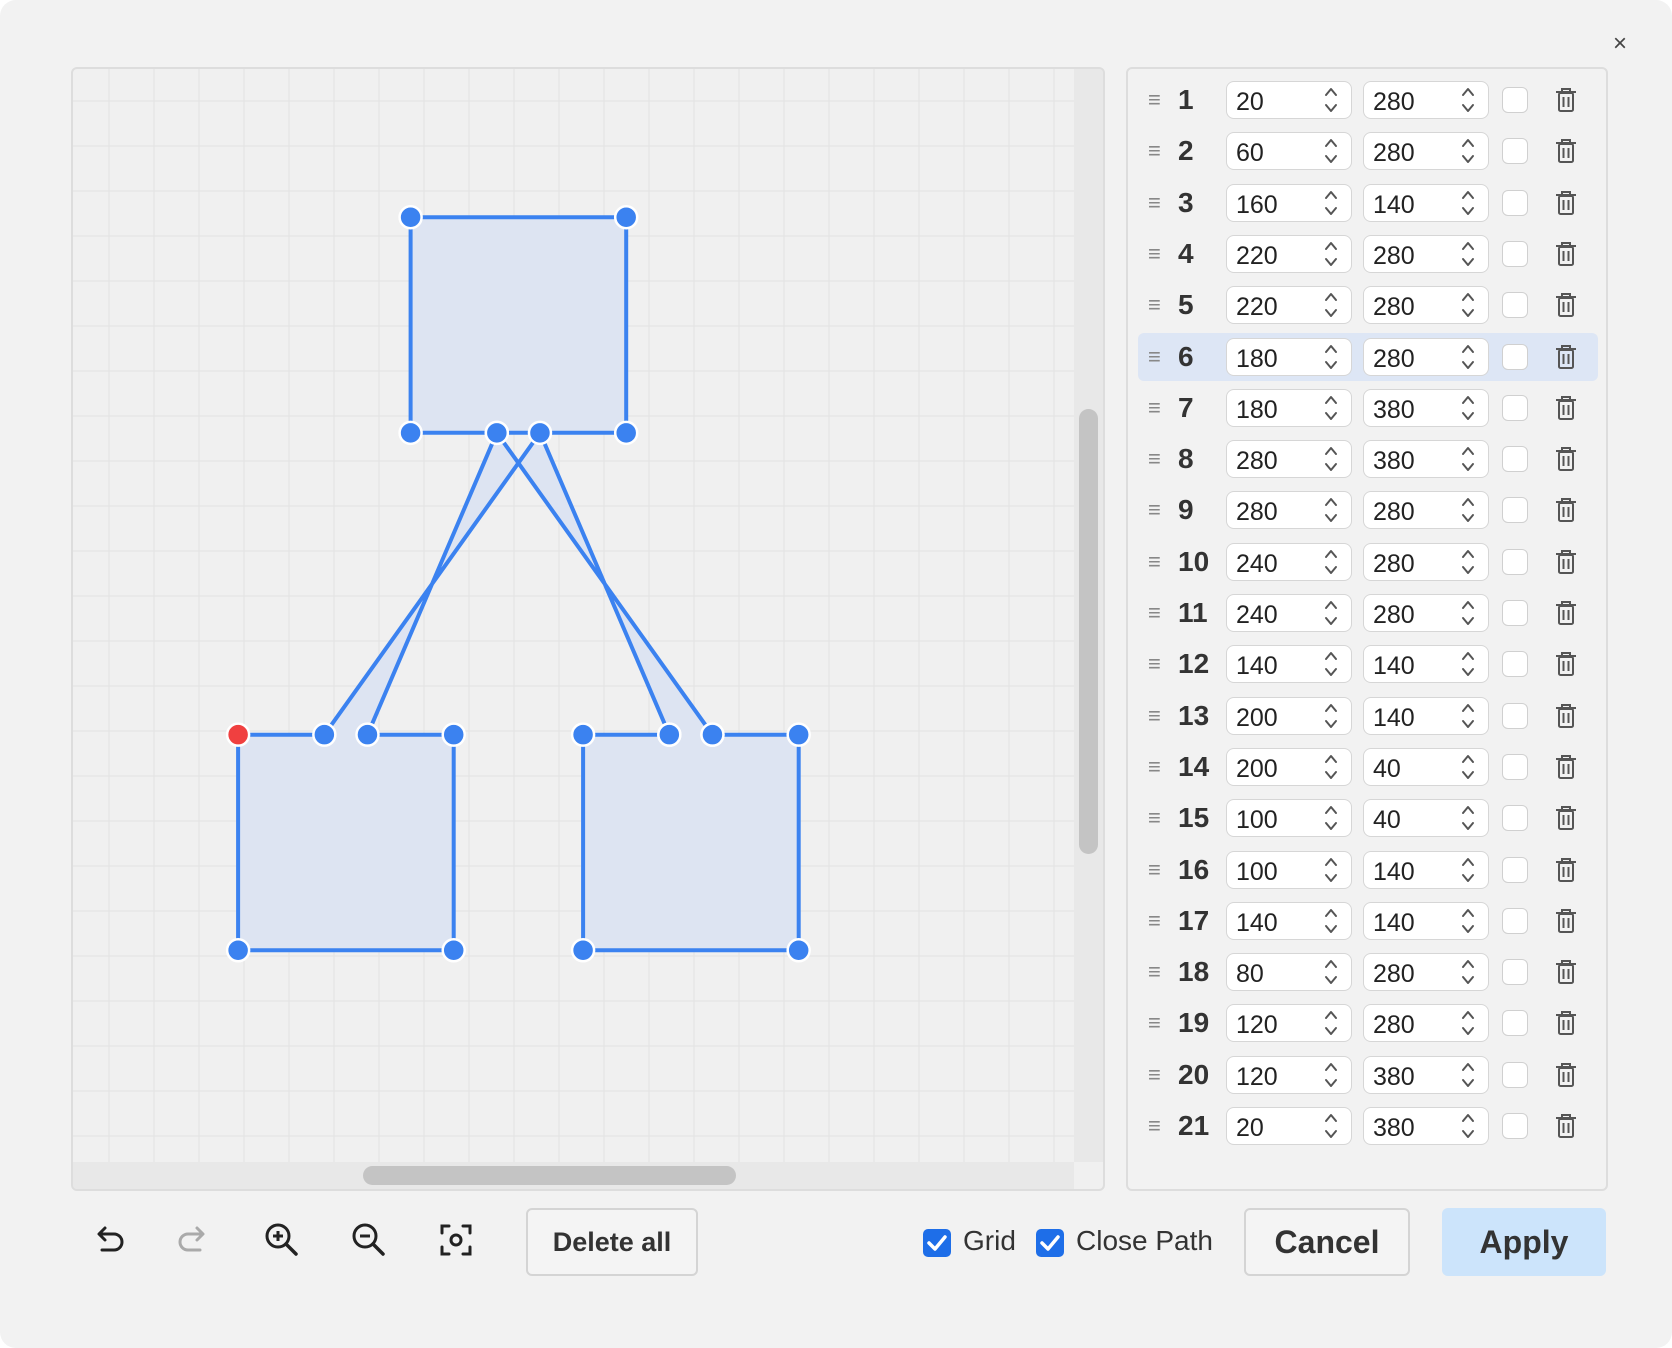  What do you see at coordinates (1327, 1242) in the screenshot?
I see `cancel-button: Cancel` at bounding box center [1327, 1242].